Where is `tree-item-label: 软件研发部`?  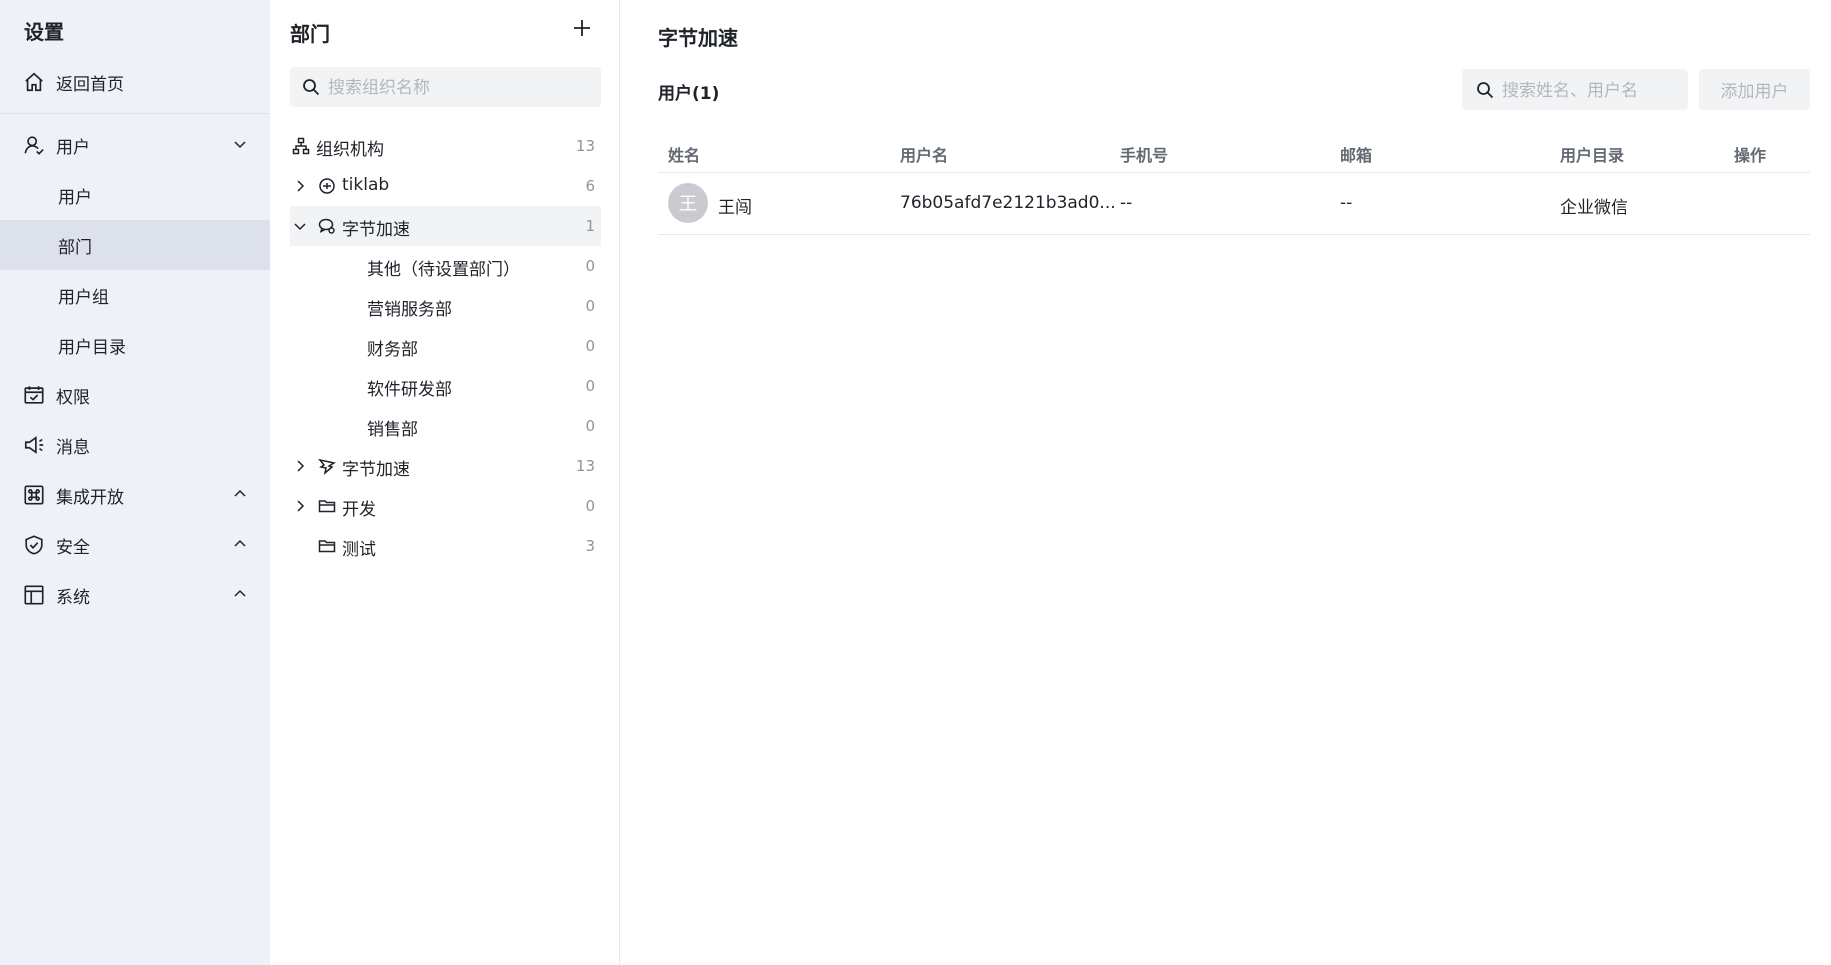
tree-item-label: 软件研发部 is located at coordinates (409, 390).